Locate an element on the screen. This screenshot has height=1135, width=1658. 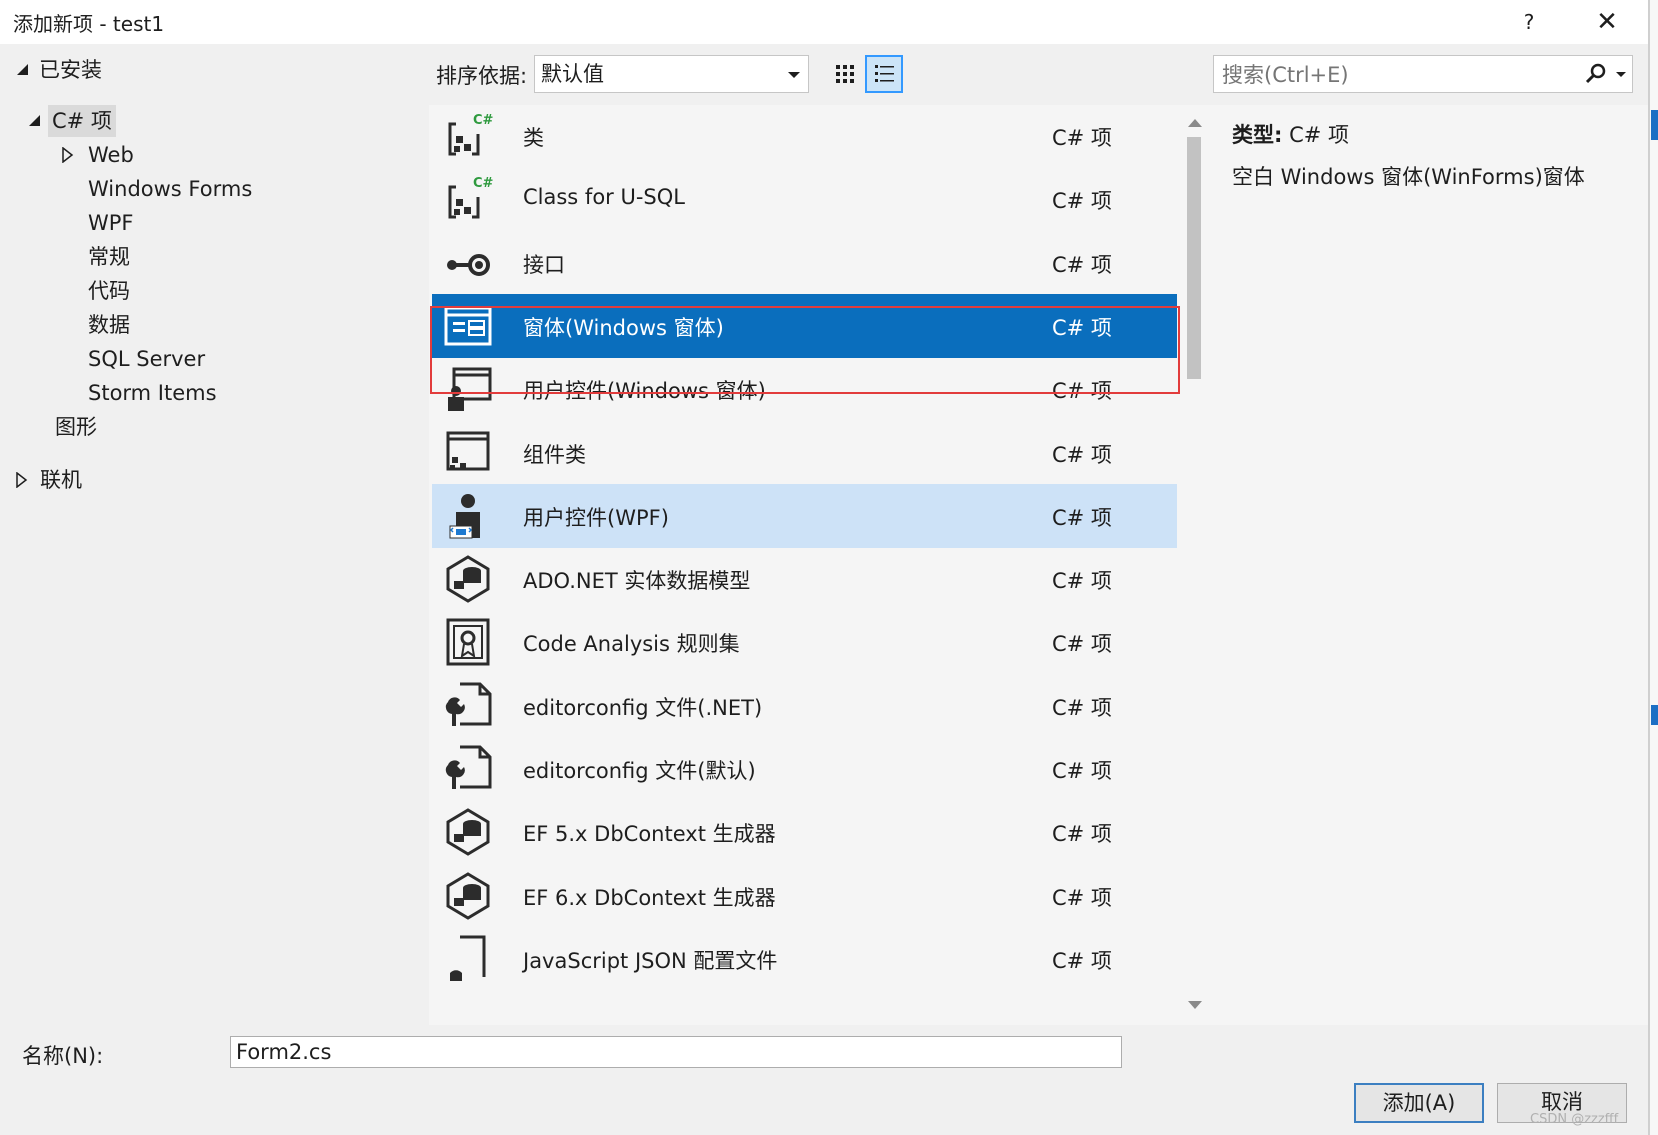
sort-by-value: 默认值 is located at coordinates (572, 74).